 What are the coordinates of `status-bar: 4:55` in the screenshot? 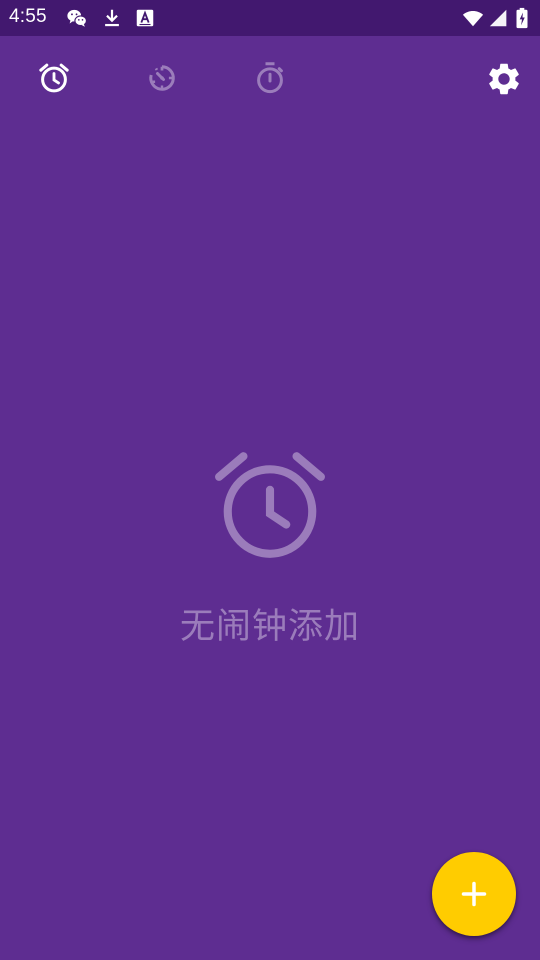 It's located at (270, 18).